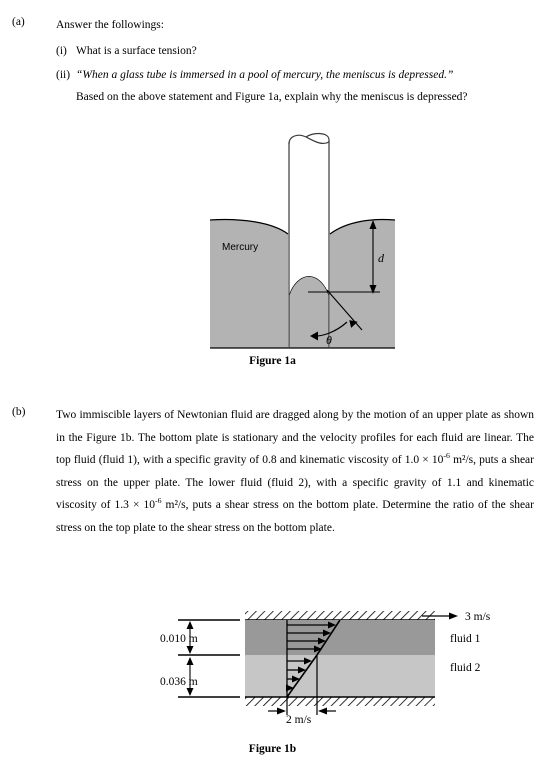 This screenshot has height=771, width=545. I want to click on figure-1b-interface-velocity-callout: 2 m/s, so click(302, 716).